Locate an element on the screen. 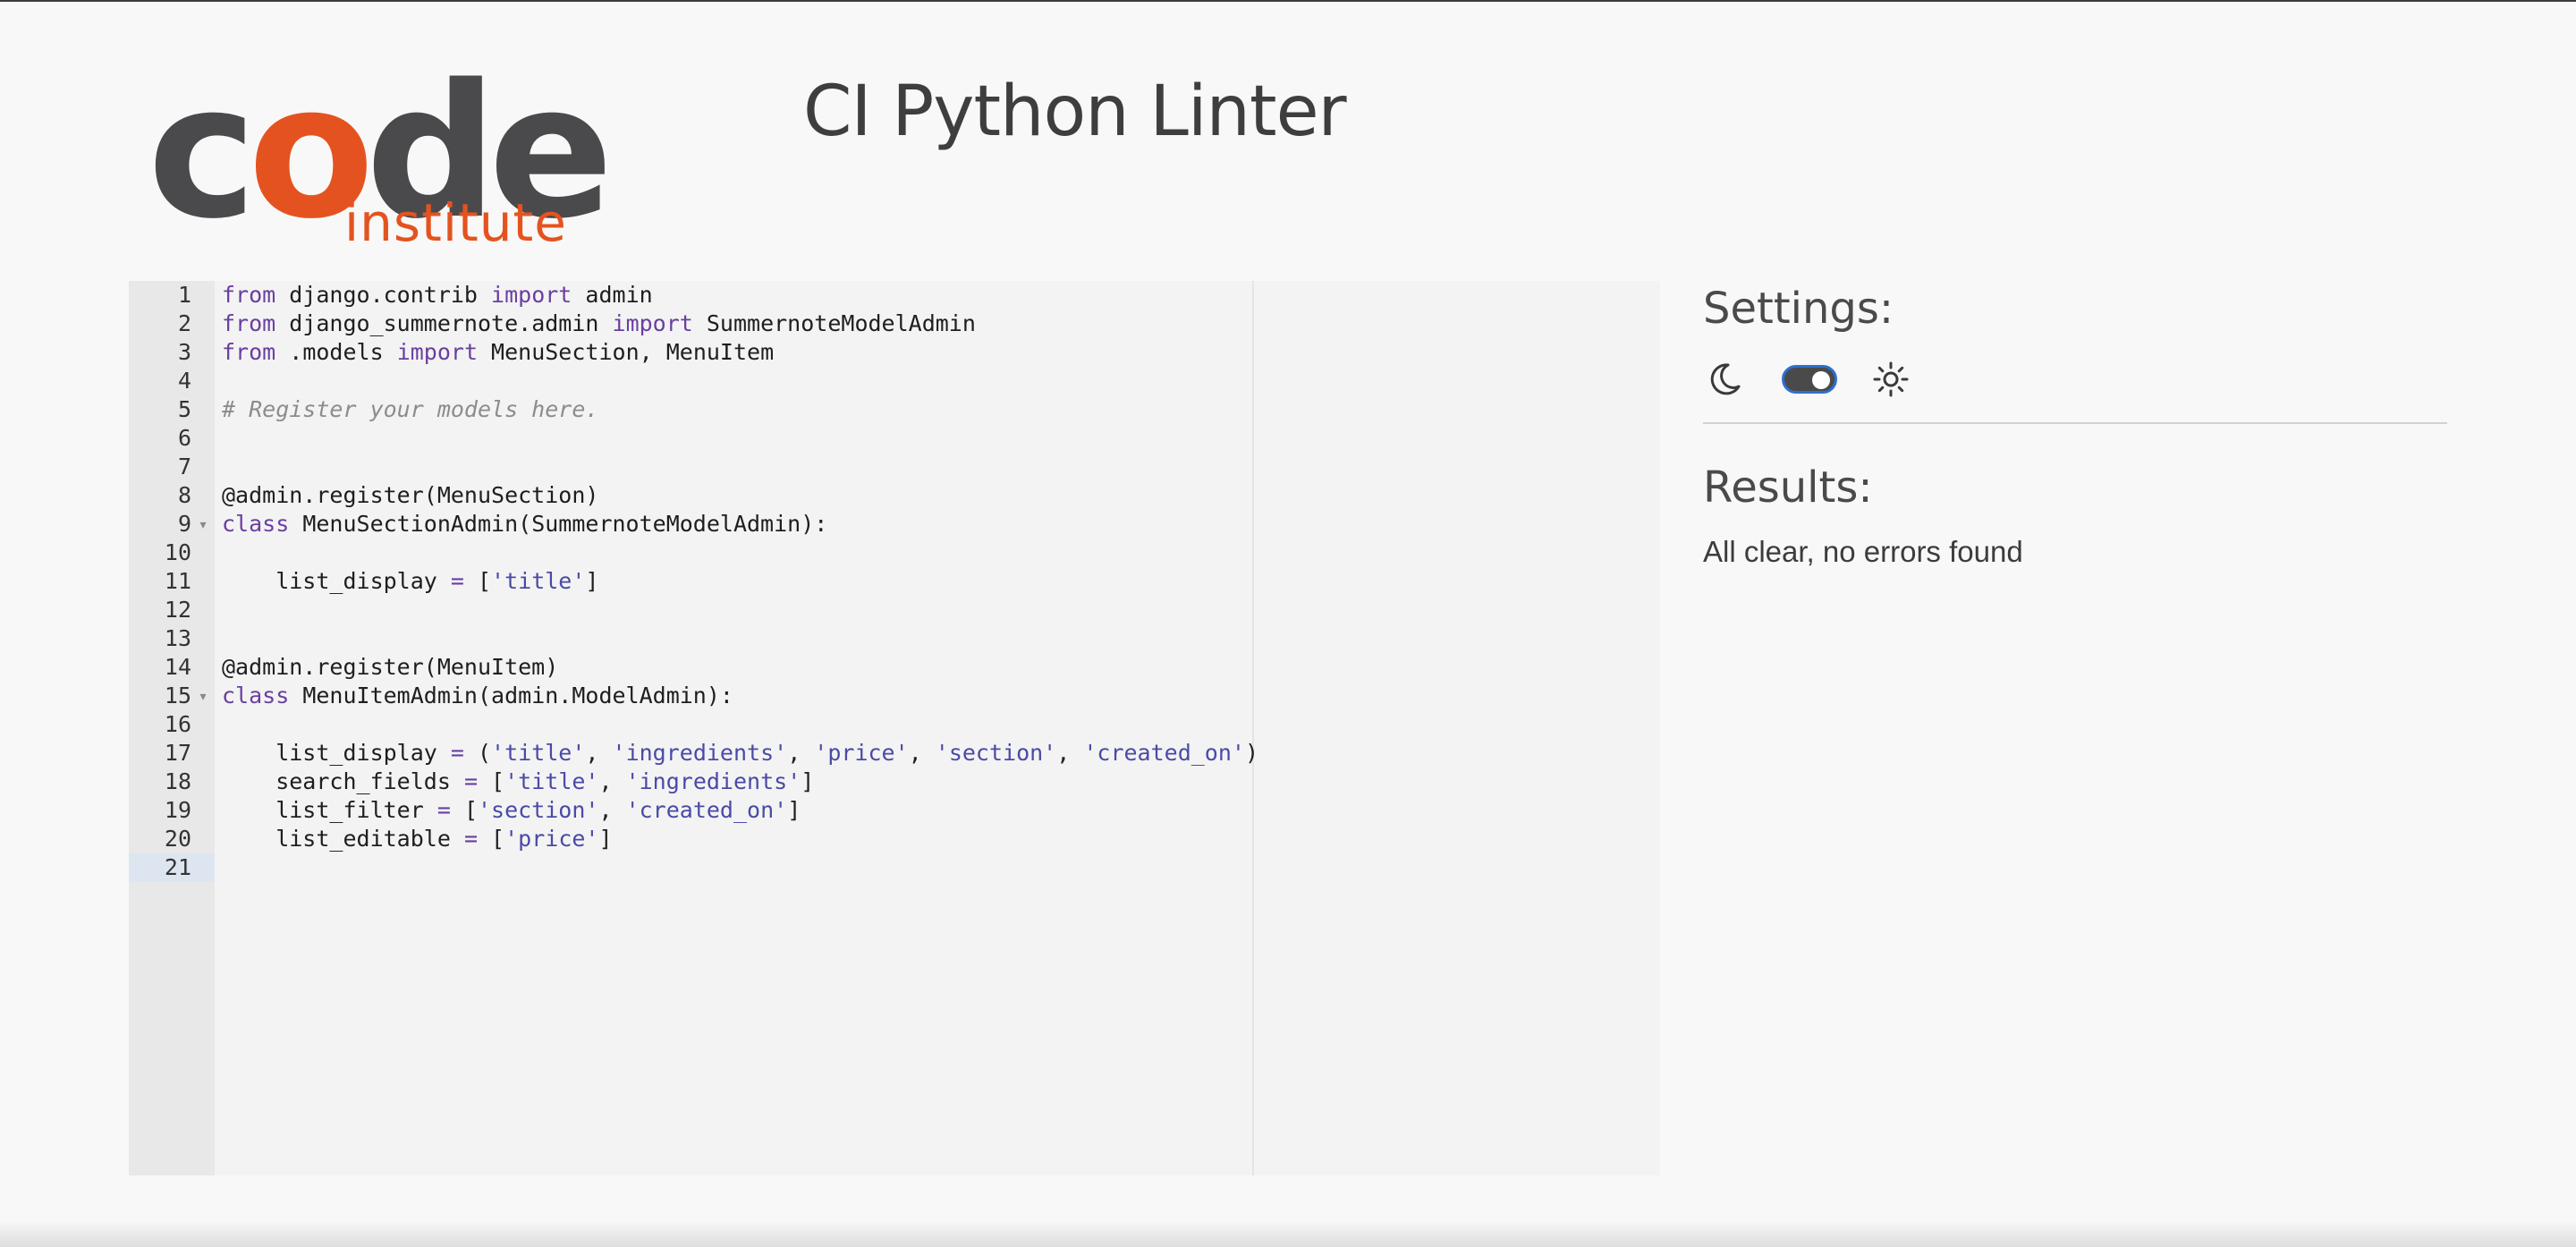 This screenshot has width=2576, height=1247. theme-toggle is located at coordinates (1809, 379).